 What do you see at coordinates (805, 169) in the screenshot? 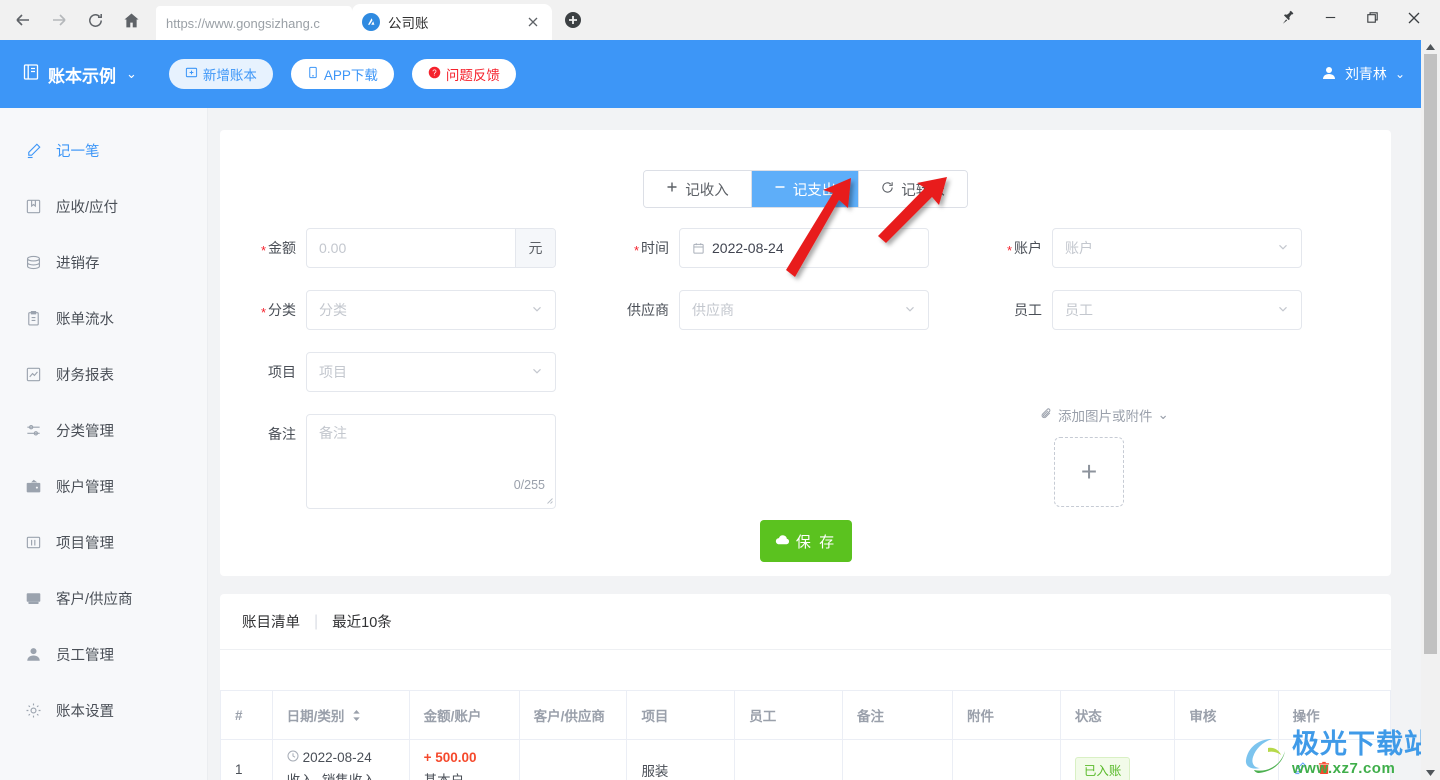
I see `entry-type-tabs: 记收入 记支出 记转账` at bounding box center [805, 169].